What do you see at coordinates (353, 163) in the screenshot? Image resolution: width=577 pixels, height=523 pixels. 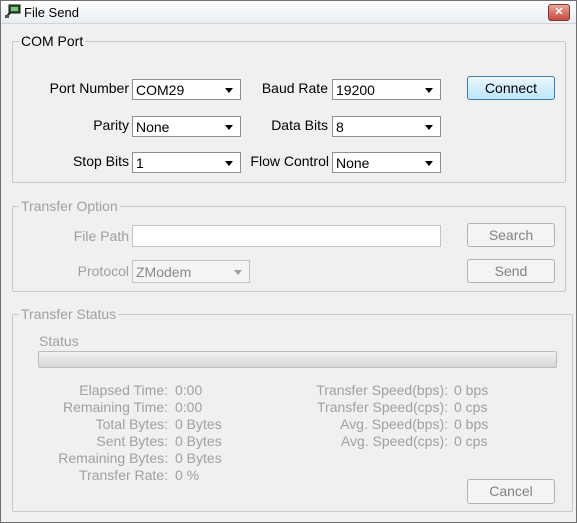 I see `flow-control-value: None` at bounding box center [353, 163].